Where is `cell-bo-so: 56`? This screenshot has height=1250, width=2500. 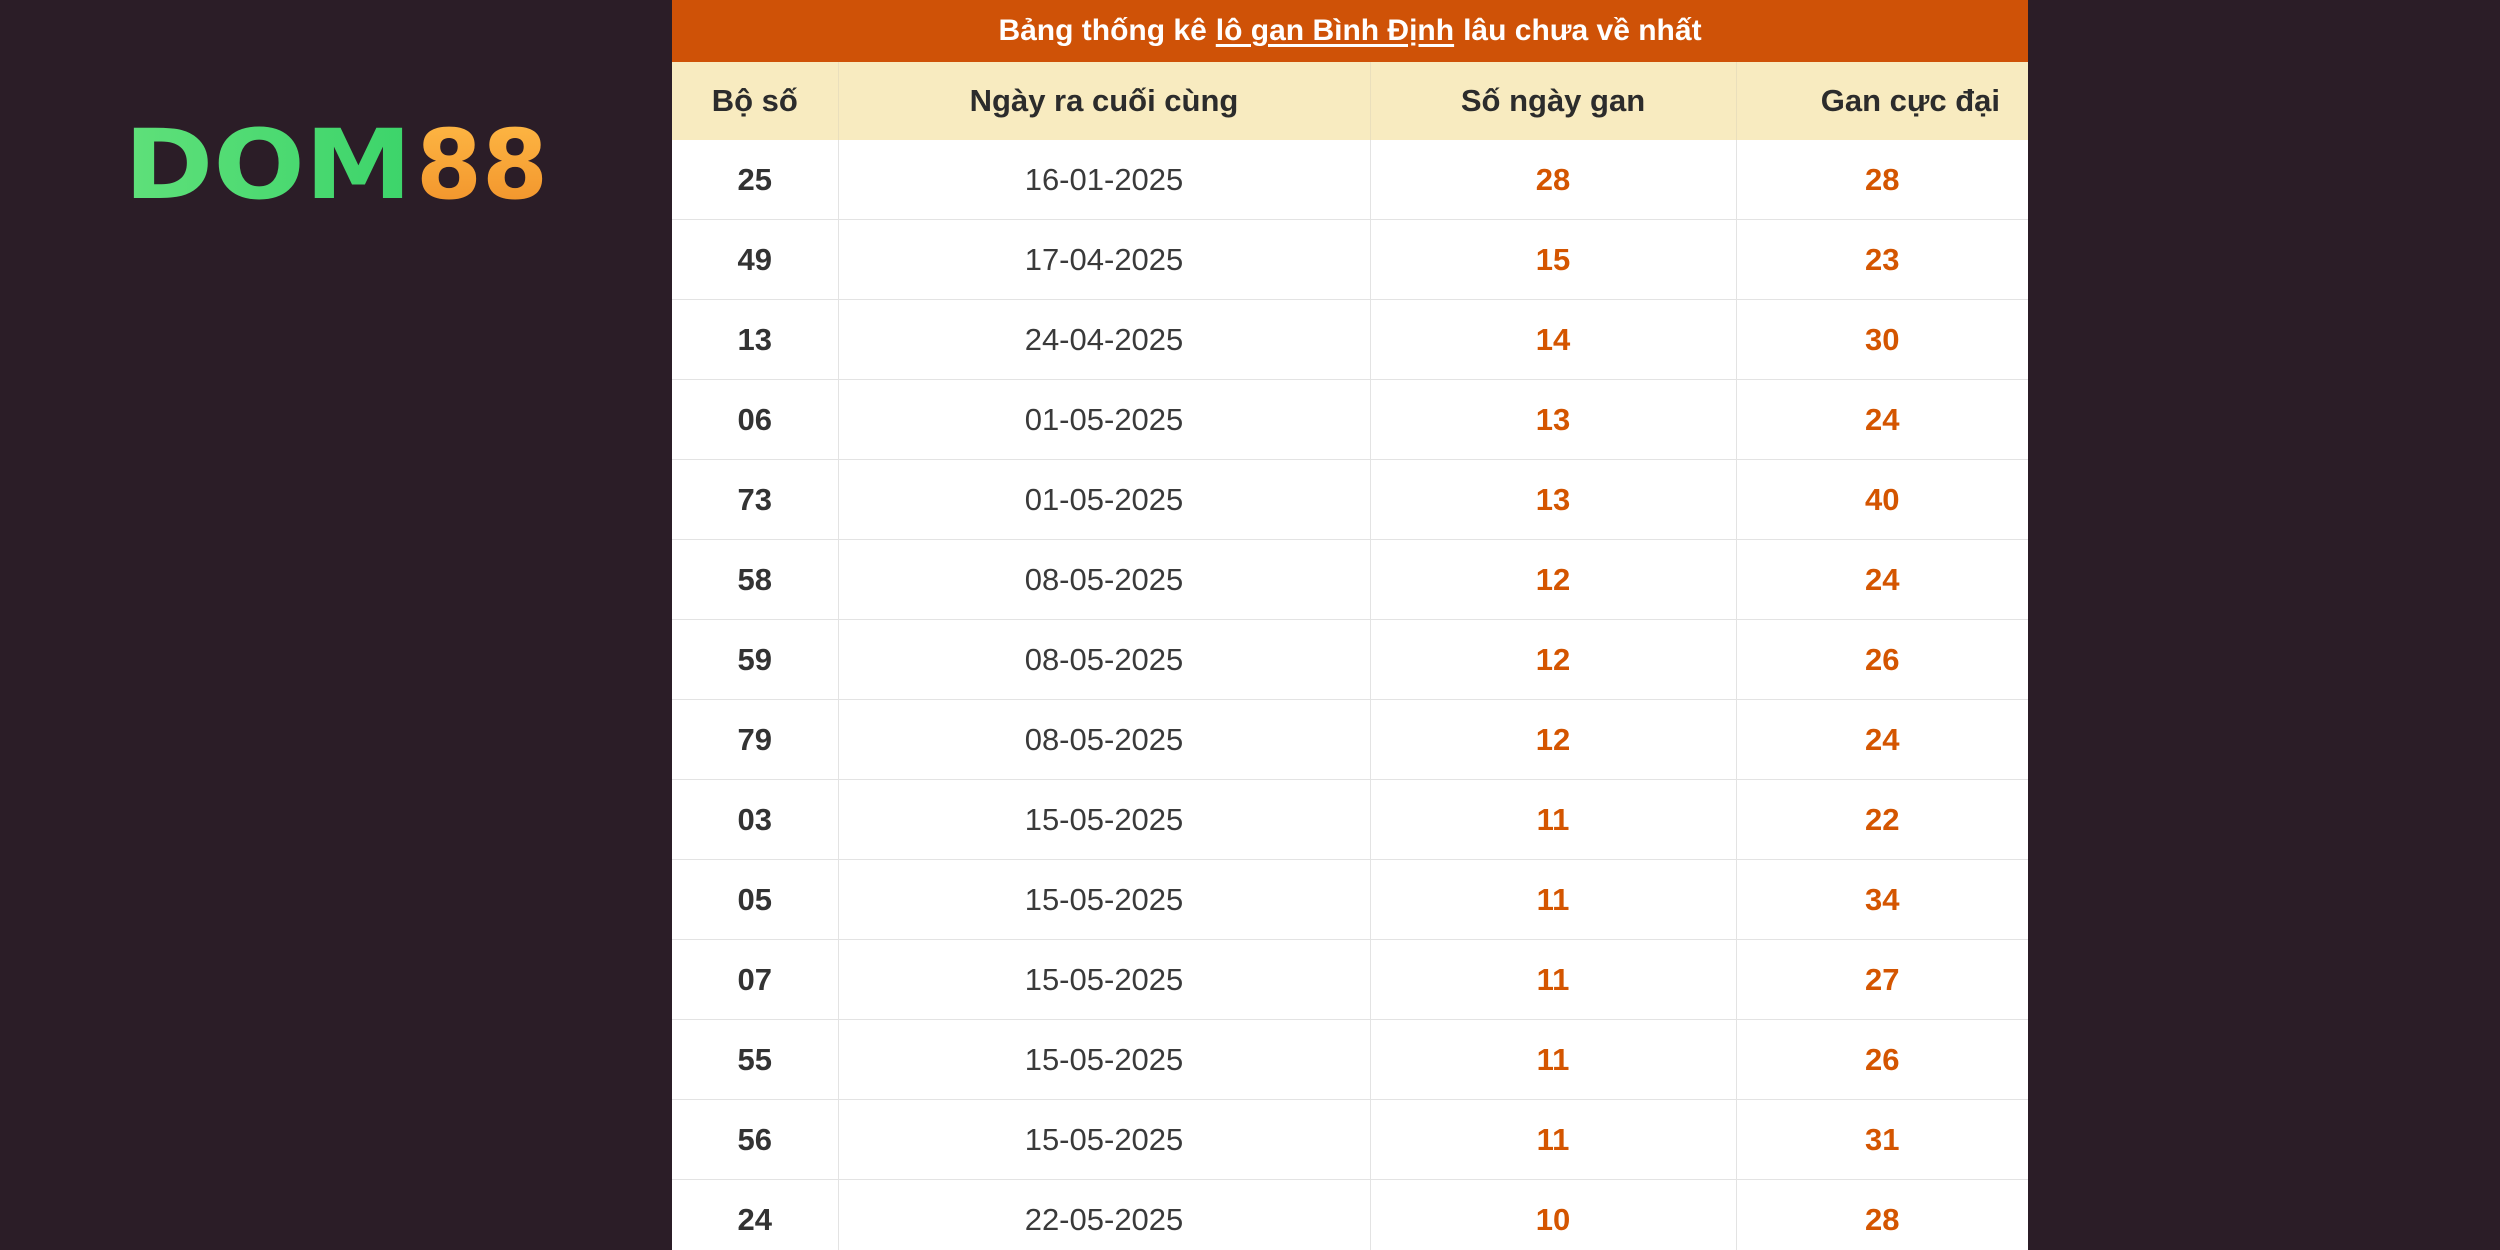
cell-bo-so: 56 is located at coordinates (755, 1139).